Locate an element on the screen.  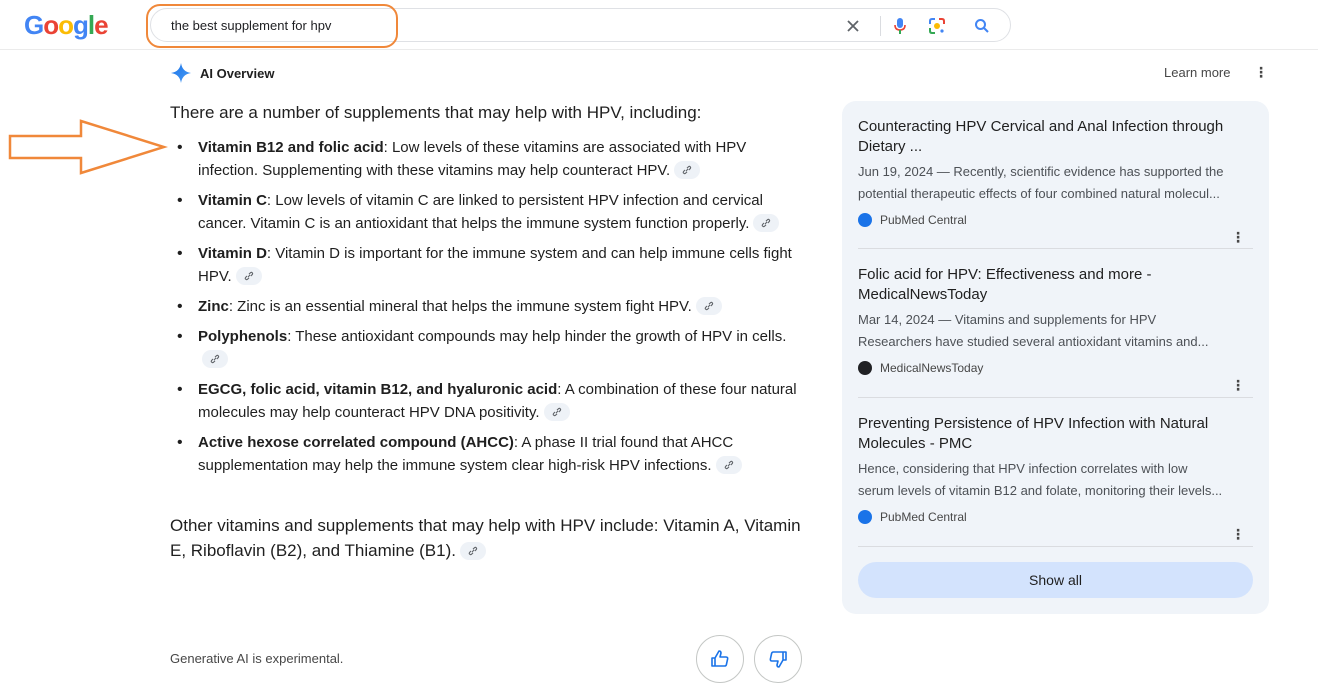
supplement-name: Vitamin D is located at coordinates (232, 253).